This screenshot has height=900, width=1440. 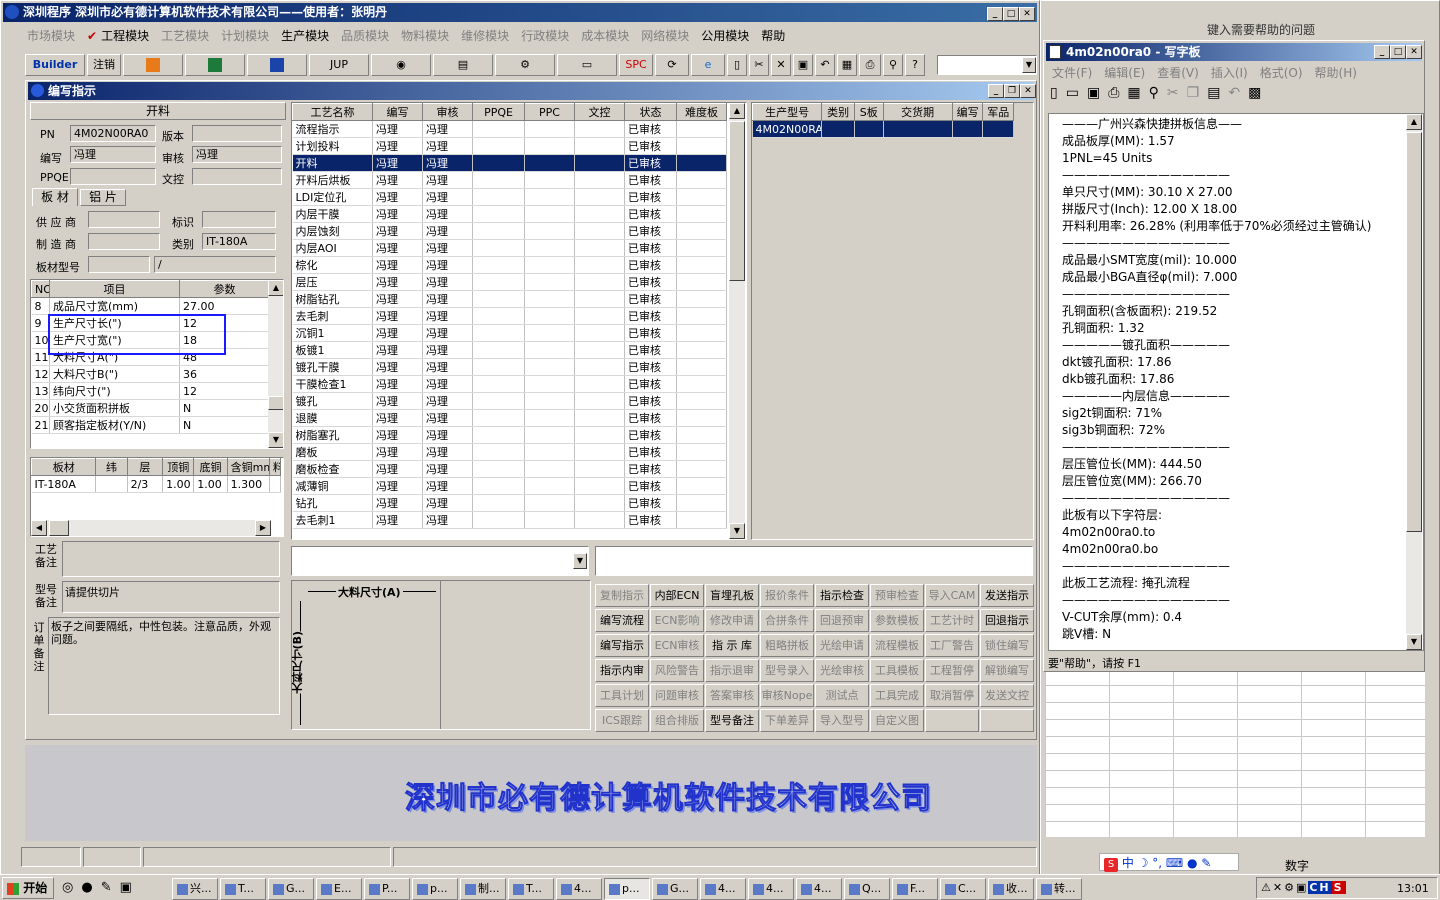 I want to click on menu-item-4: 生产模块, so click(x=305, y=35).